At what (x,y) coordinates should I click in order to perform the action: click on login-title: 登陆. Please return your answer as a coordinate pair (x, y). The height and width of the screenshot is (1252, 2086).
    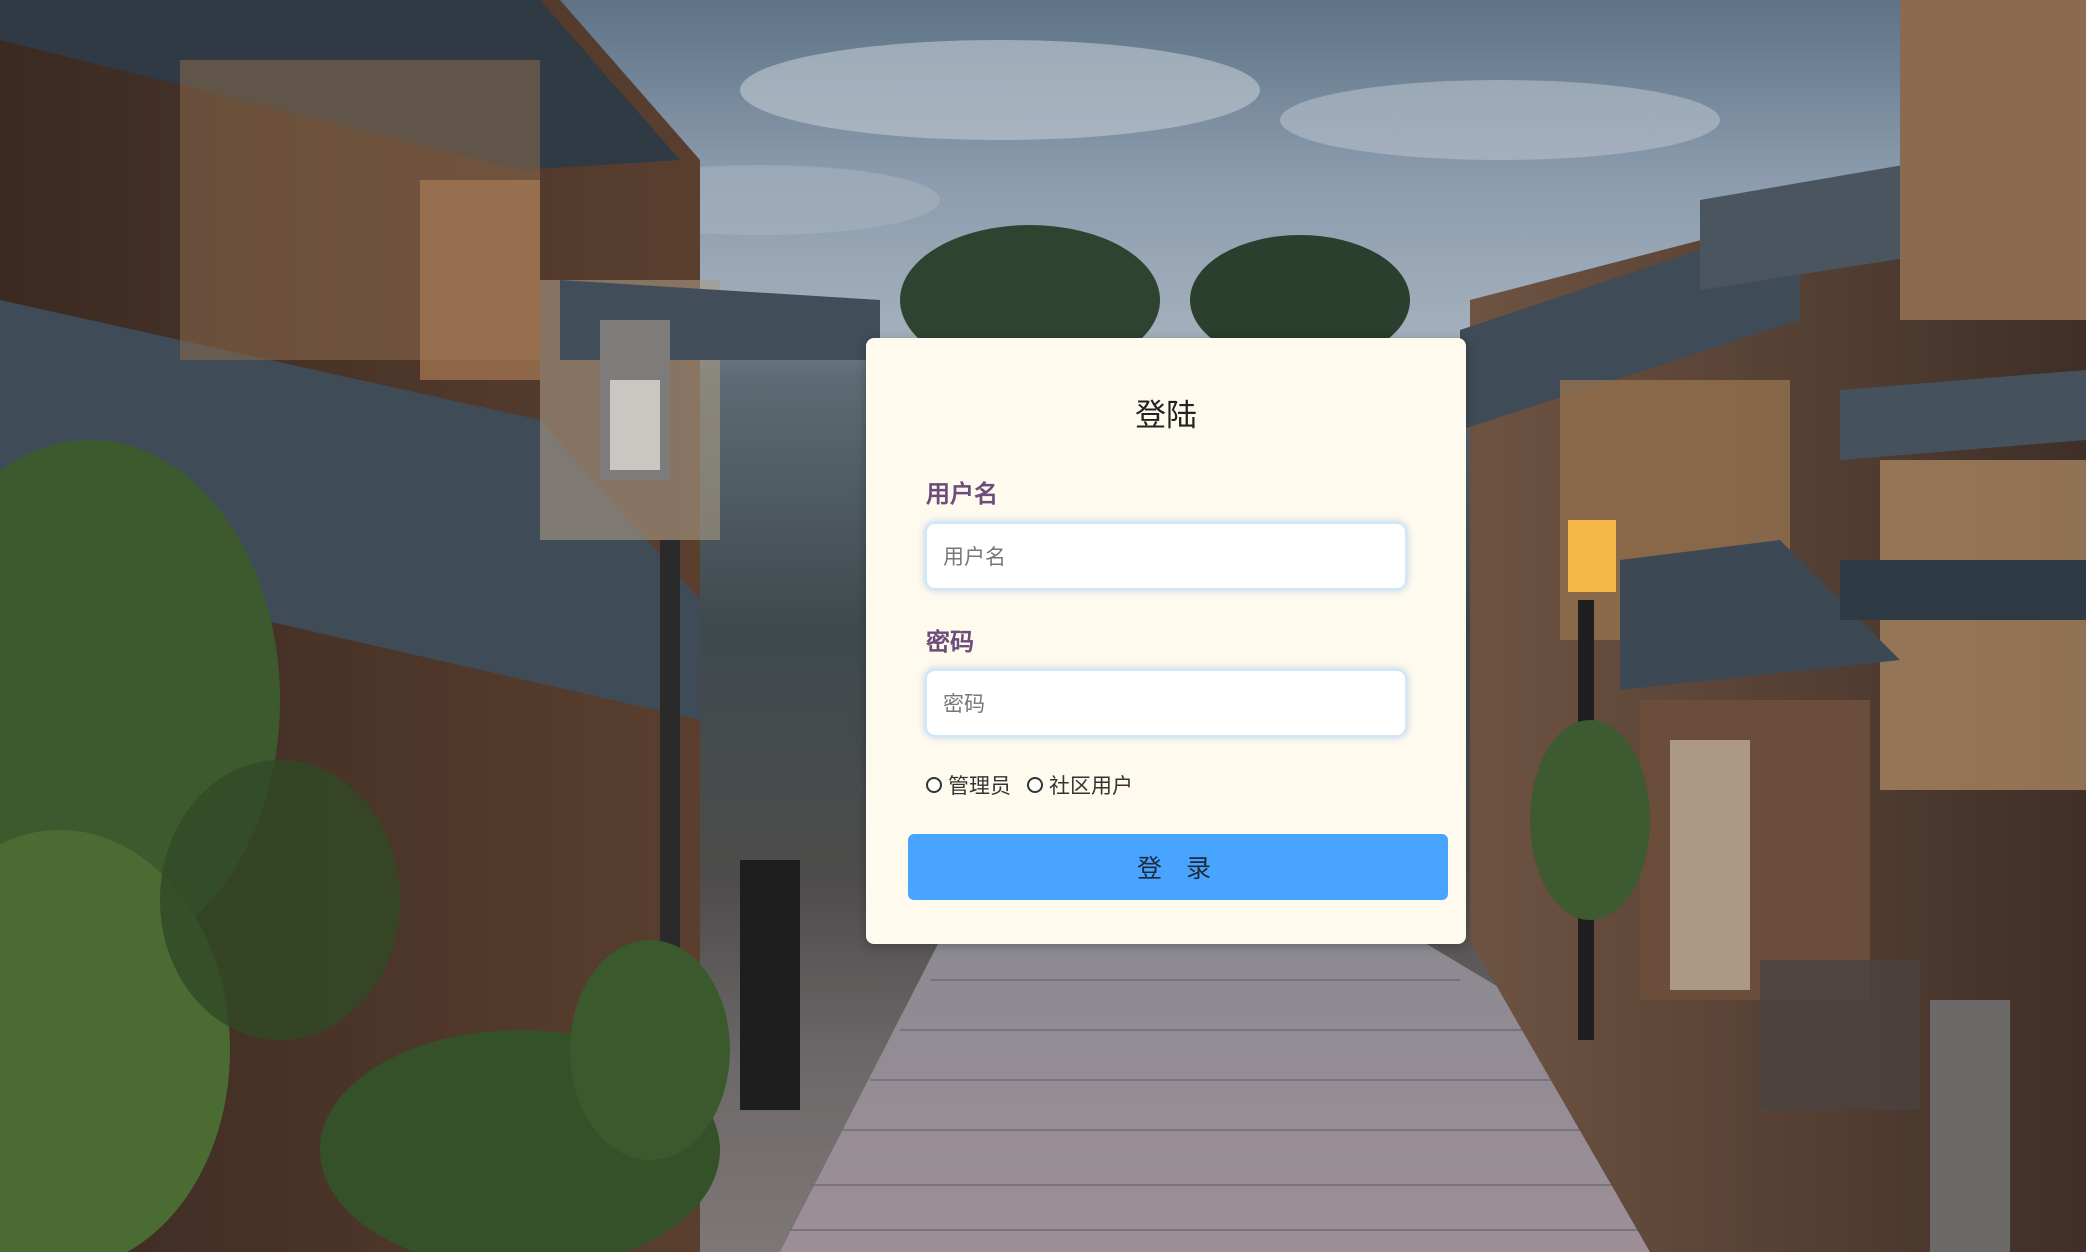
    Looking at the image, I should click on (1166, 416).